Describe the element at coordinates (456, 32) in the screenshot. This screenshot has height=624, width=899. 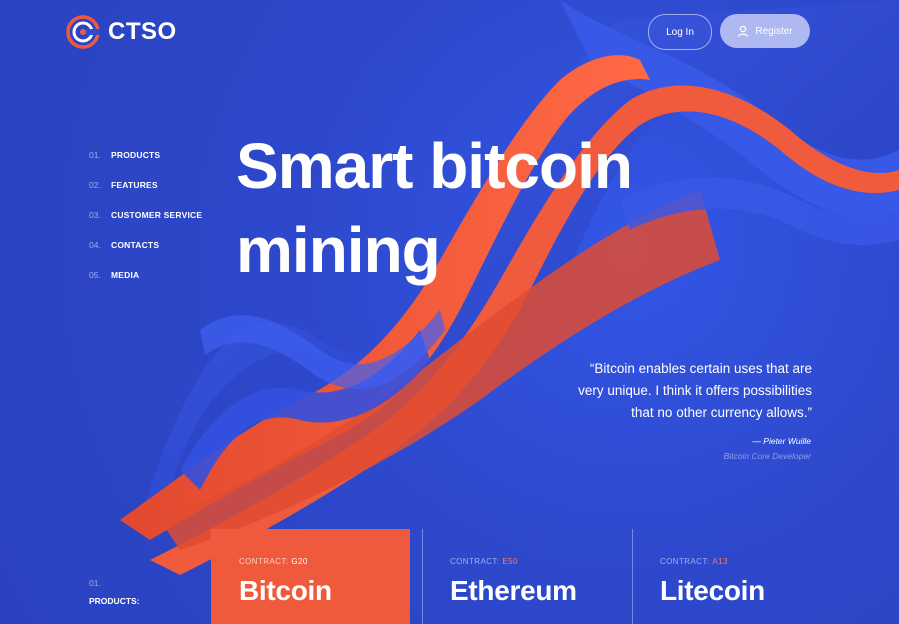
I see `site-header: CTSO Log In Register` at that location.